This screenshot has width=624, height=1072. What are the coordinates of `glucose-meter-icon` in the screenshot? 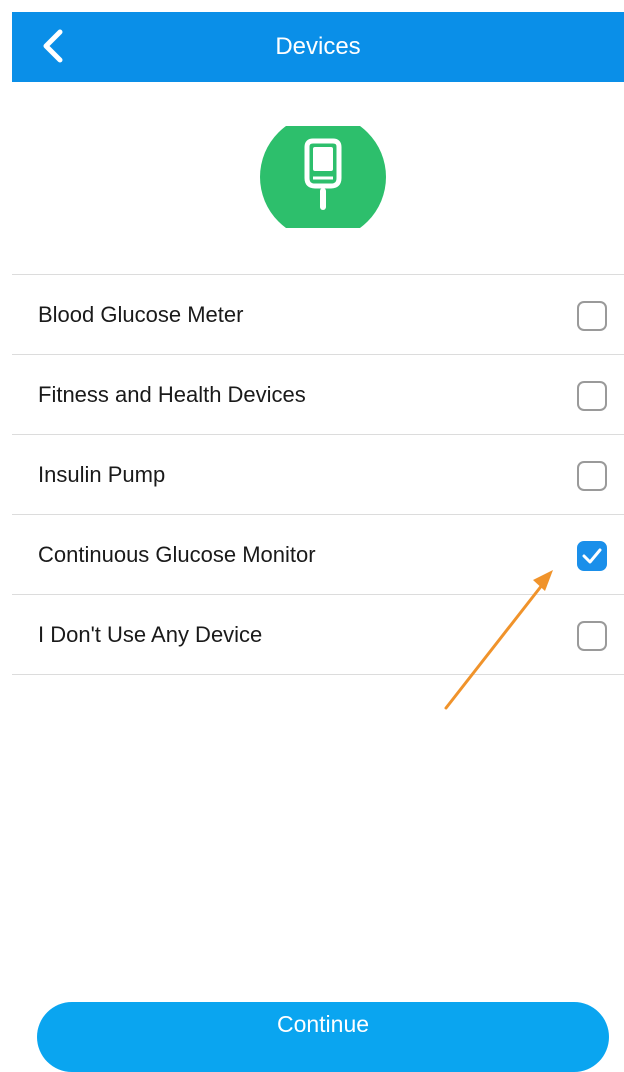 It's located at (323, 177).